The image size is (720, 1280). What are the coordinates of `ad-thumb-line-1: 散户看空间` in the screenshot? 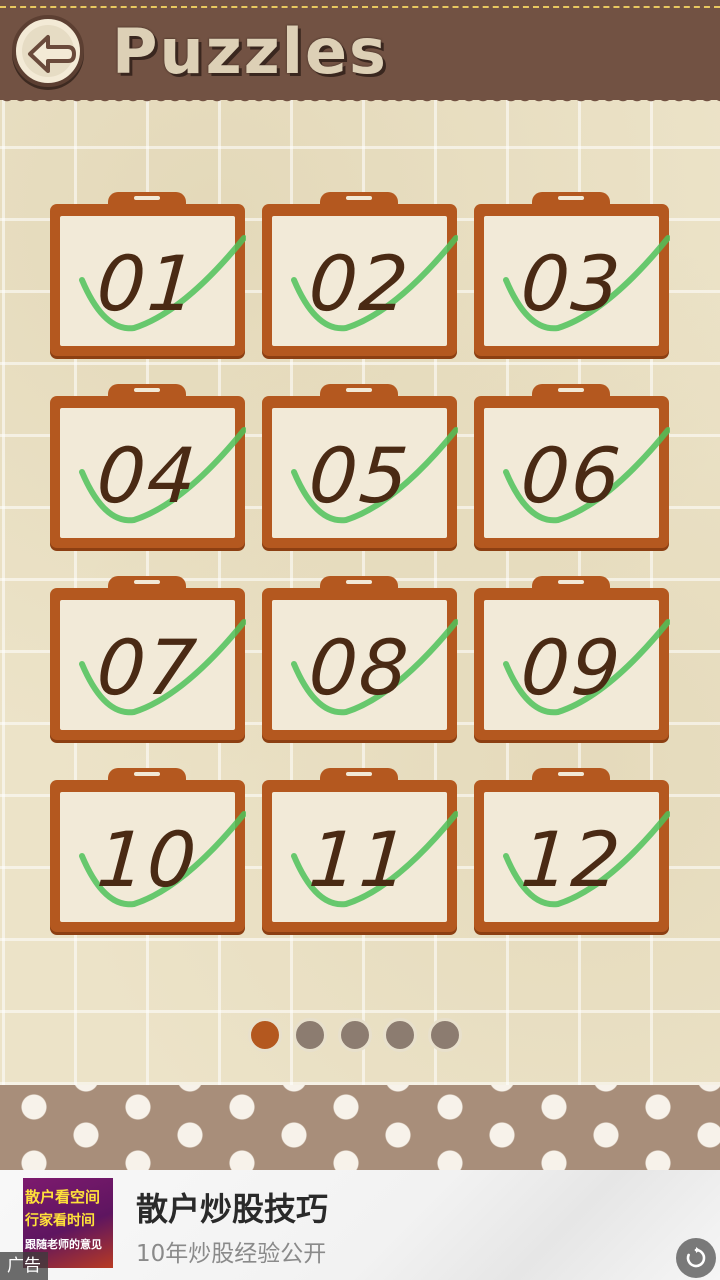 It's located at (63, 1197).